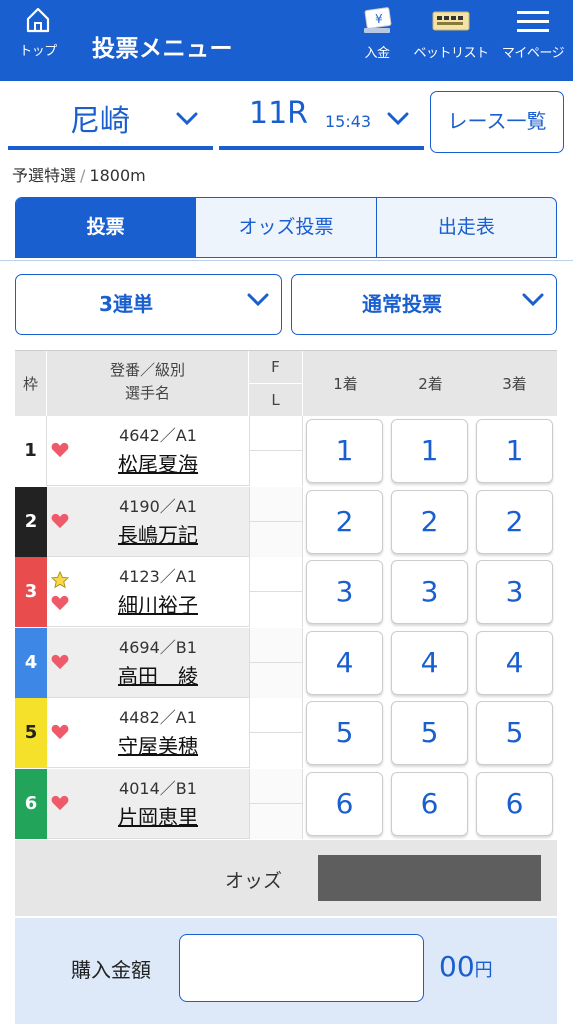 This screenshot has width=573, height=1024. I want to click on waku-number: 2, so click(31, 521).